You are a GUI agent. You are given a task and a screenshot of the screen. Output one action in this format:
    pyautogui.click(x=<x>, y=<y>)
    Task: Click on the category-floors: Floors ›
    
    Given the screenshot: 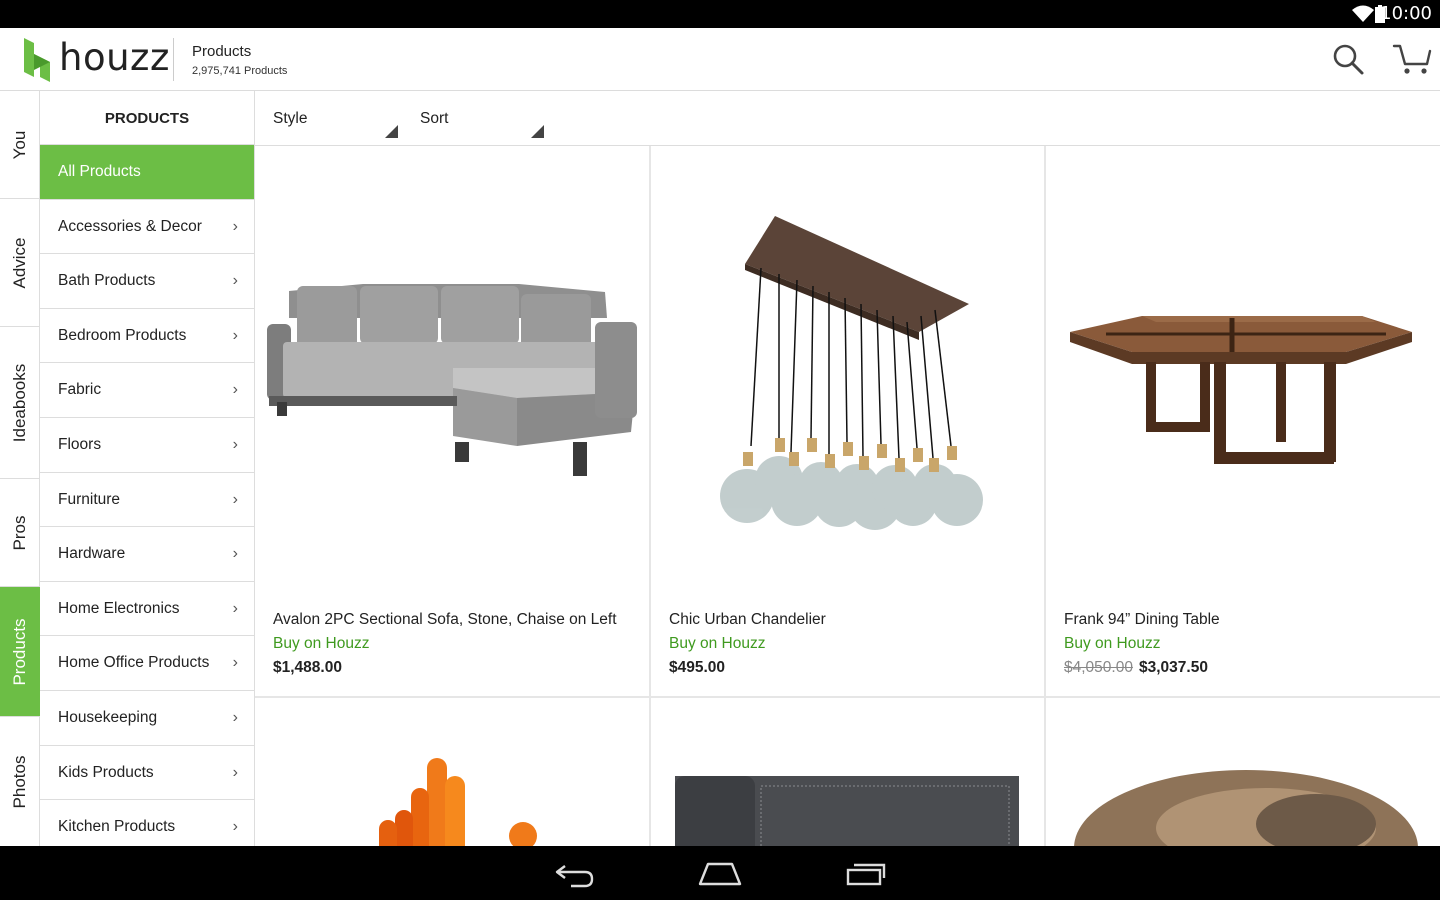 What is the action you would take?
    pyautogui.click(x=147, y=445)
    